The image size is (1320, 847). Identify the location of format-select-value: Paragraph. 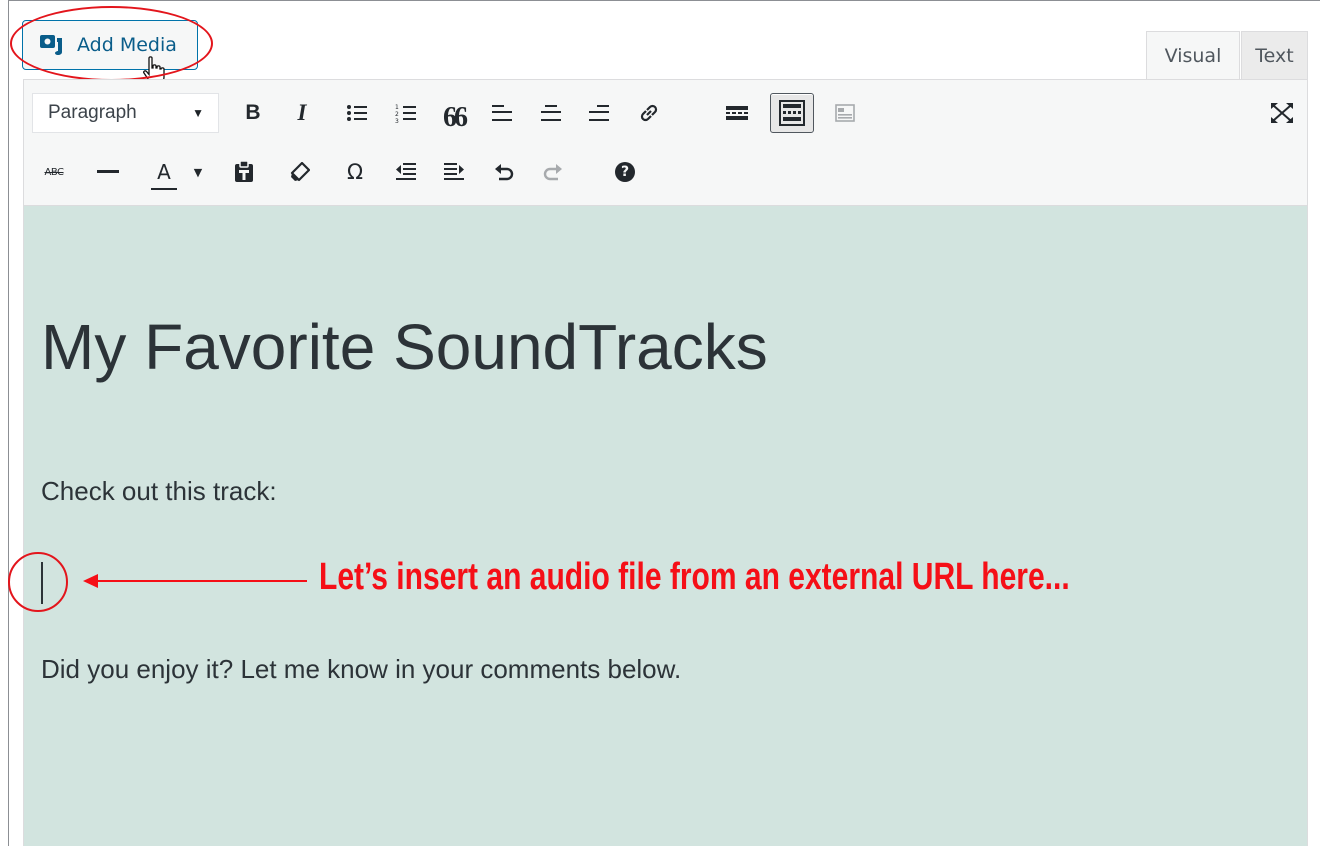
(92, 112).